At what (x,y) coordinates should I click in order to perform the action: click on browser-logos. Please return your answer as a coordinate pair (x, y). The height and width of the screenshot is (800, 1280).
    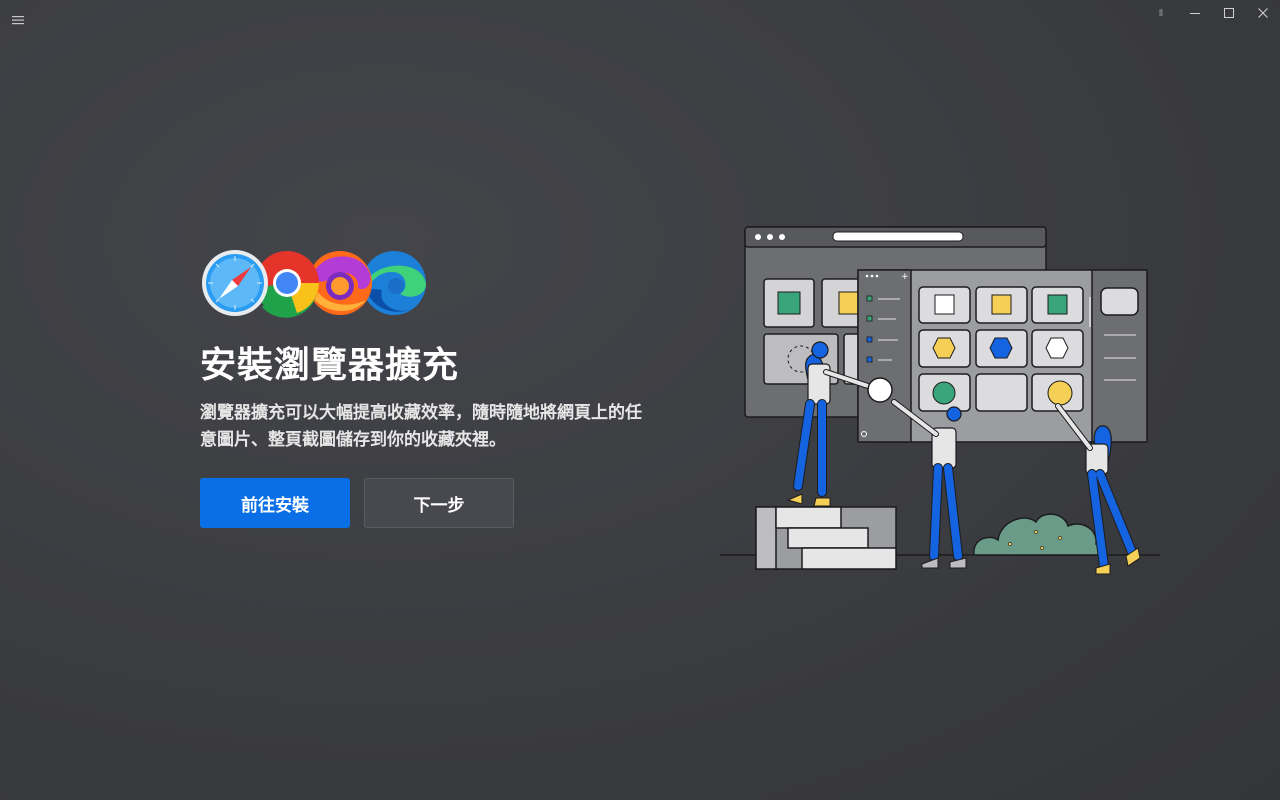
    Looking at the image, I should click on (314, 284).